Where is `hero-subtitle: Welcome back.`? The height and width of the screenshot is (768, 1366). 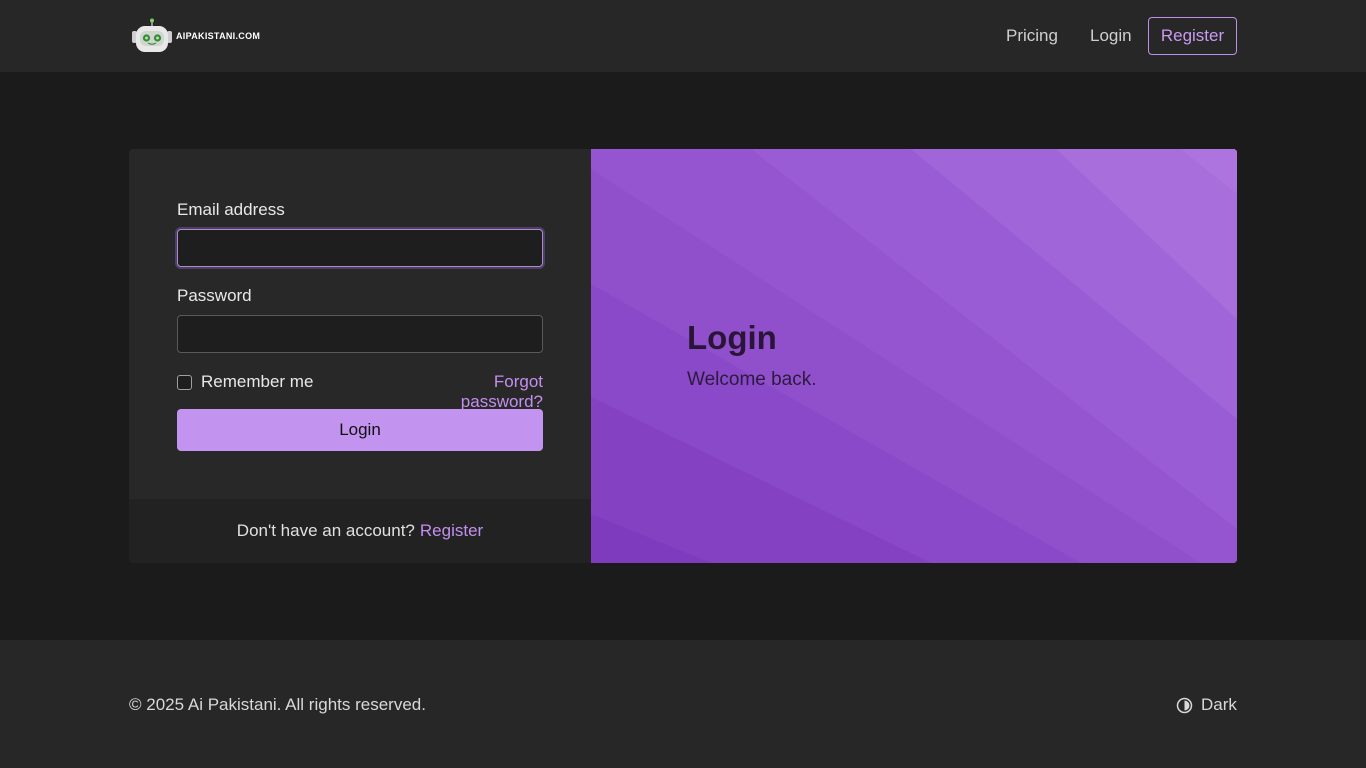
hero-subtitle: Welcome back. is located at coordinates (752, 379).